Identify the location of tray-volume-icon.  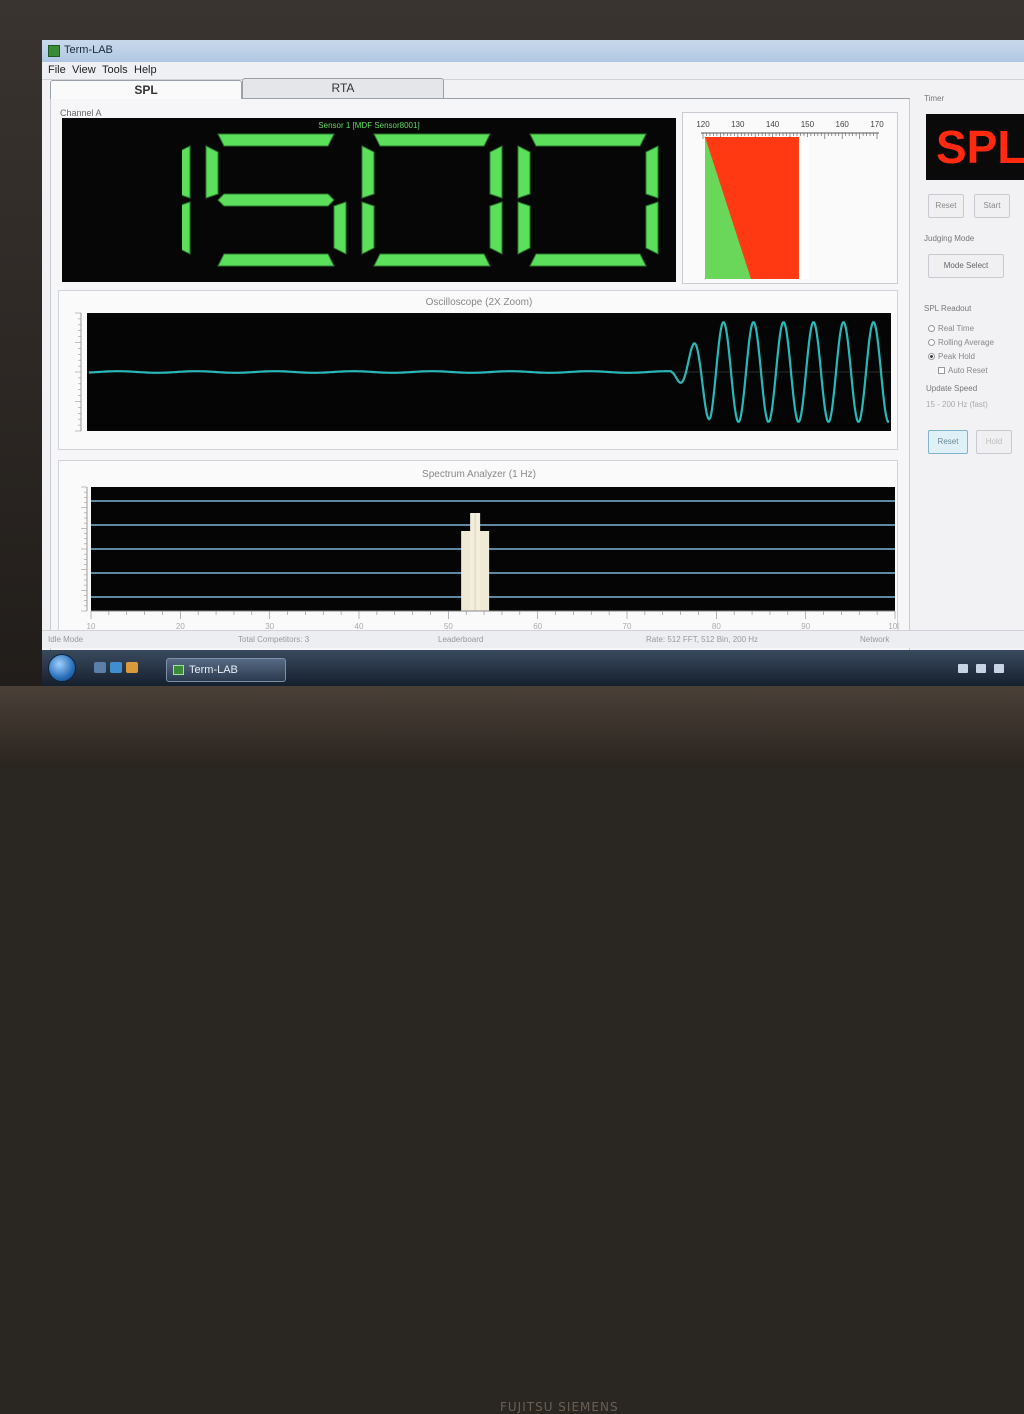
(999, 668).